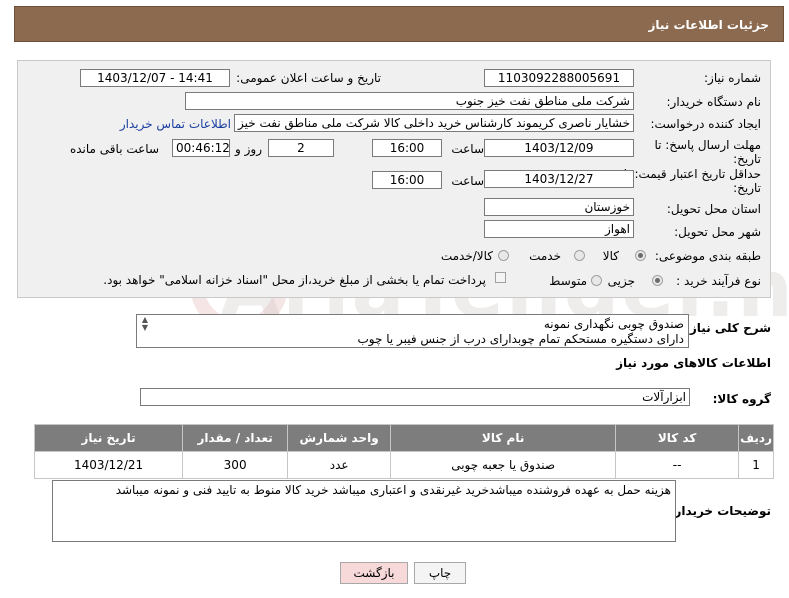 The width and height of the screenshot is (789, 598). I want to click on description-label: شرح کلی نیاز:, so click(728, 328).